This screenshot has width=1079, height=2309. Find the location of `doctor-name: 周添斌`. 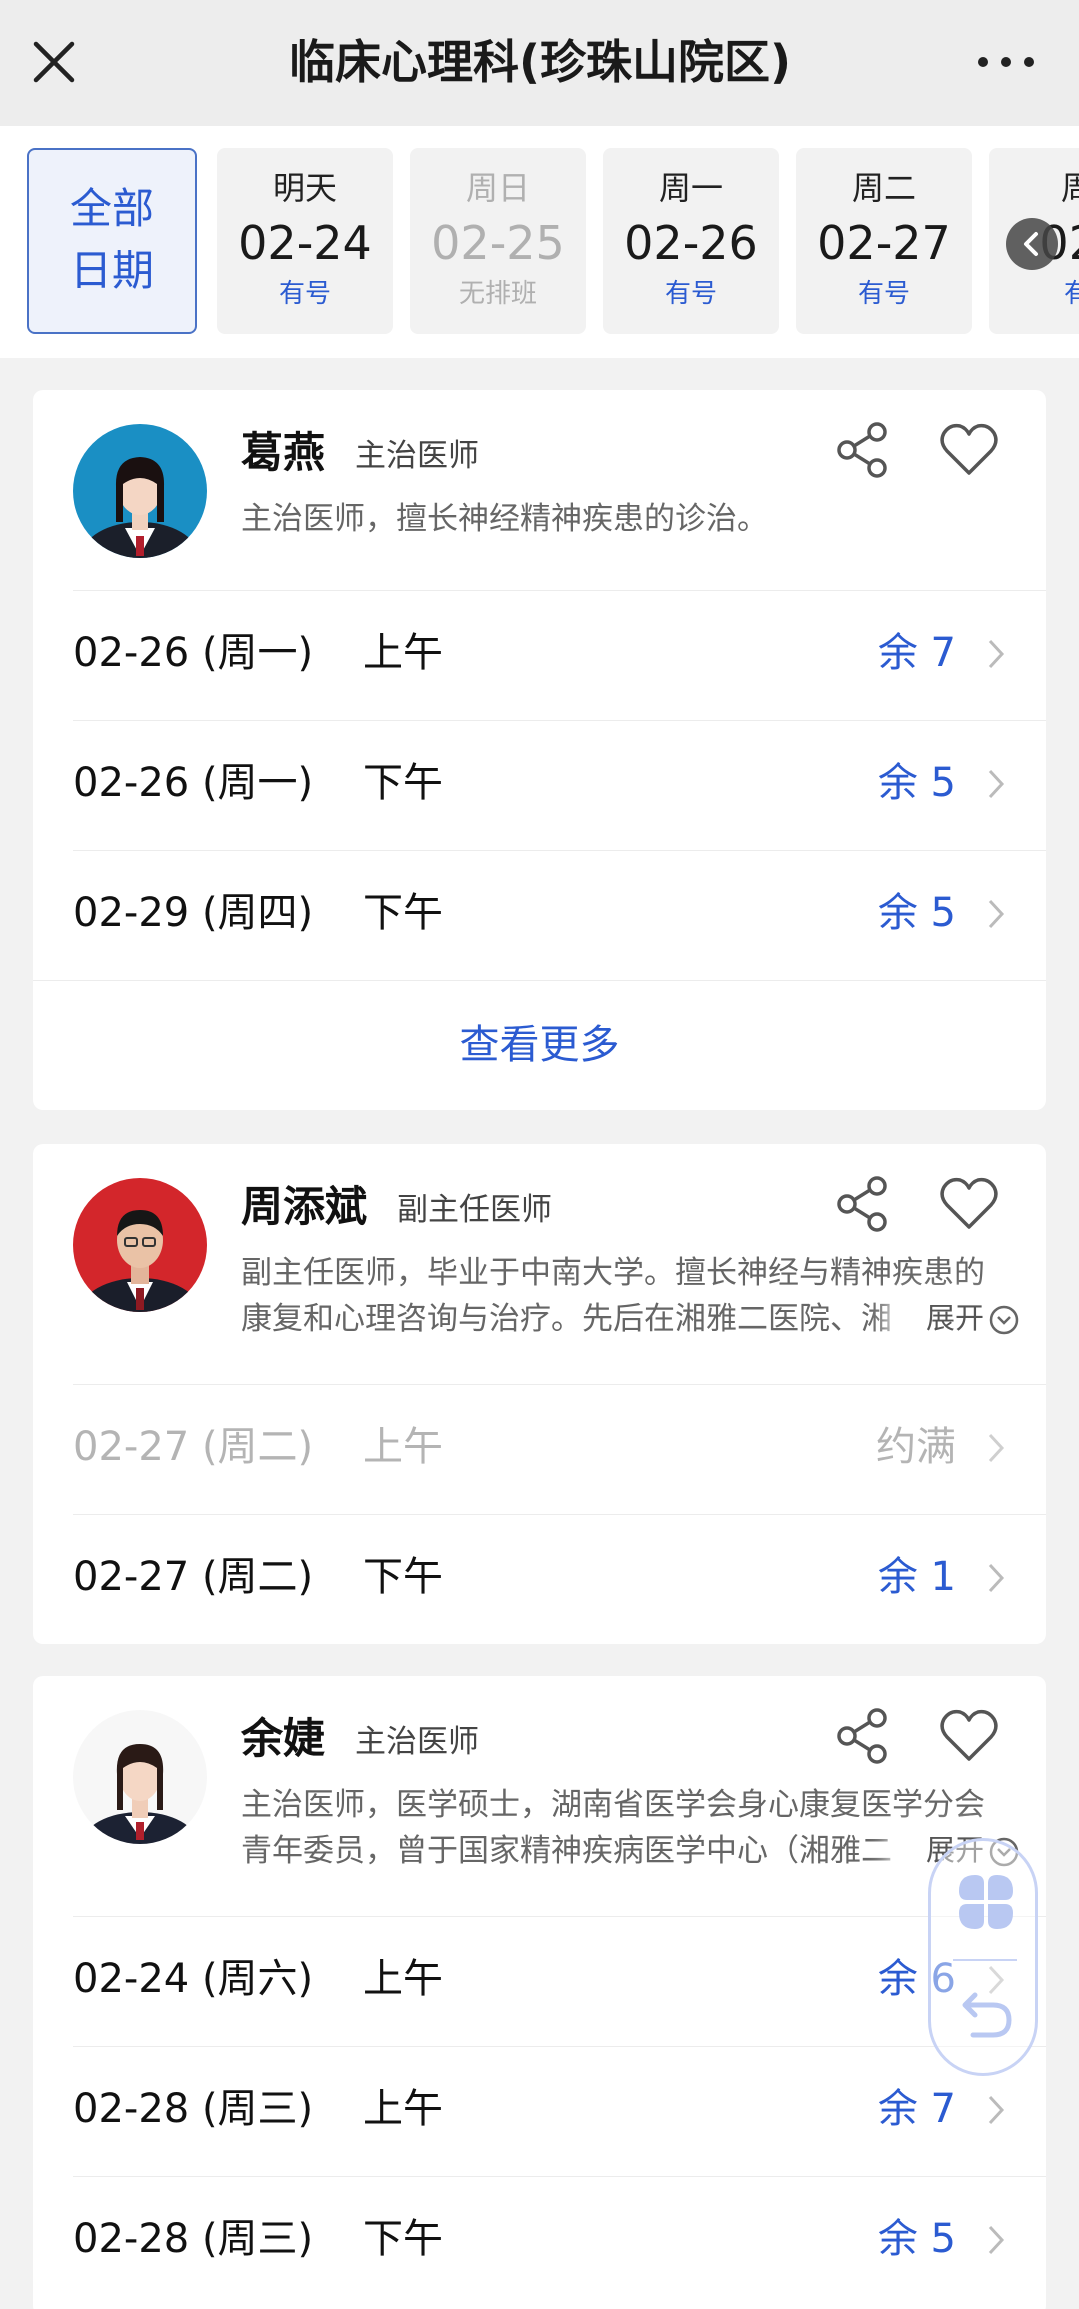

doctor-name: 周添斌 is located at coordinates (304, 1206).